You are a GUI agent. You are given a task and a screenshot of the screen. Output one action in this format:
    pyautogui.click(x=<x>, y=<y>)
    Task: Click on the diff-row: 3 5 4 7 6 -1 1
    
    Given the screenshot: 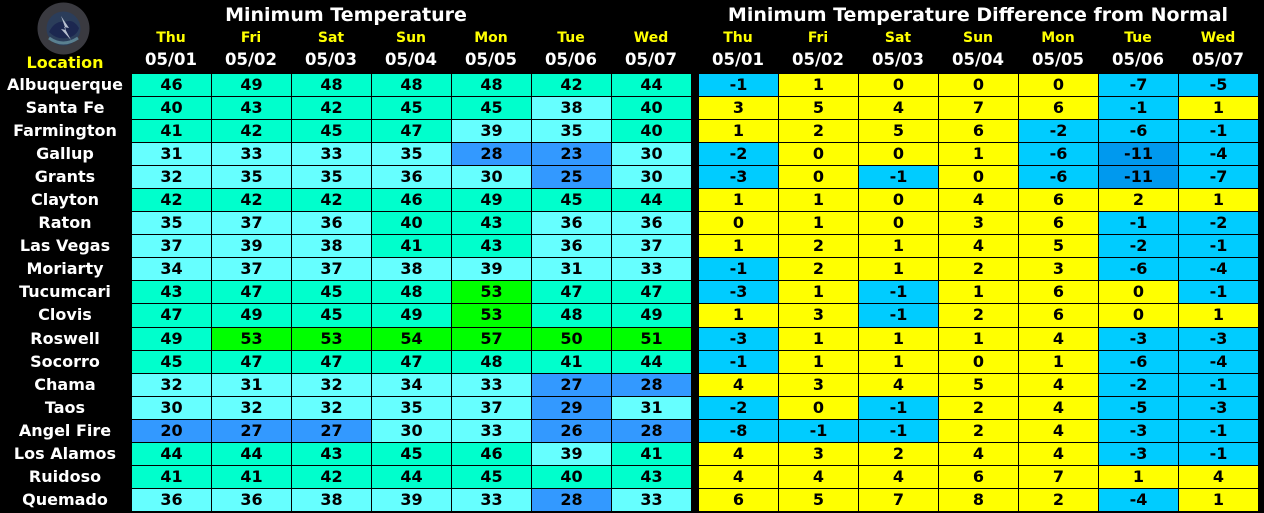 What is the action you would take?
    pyautogui.click(x=979, y=109)
    